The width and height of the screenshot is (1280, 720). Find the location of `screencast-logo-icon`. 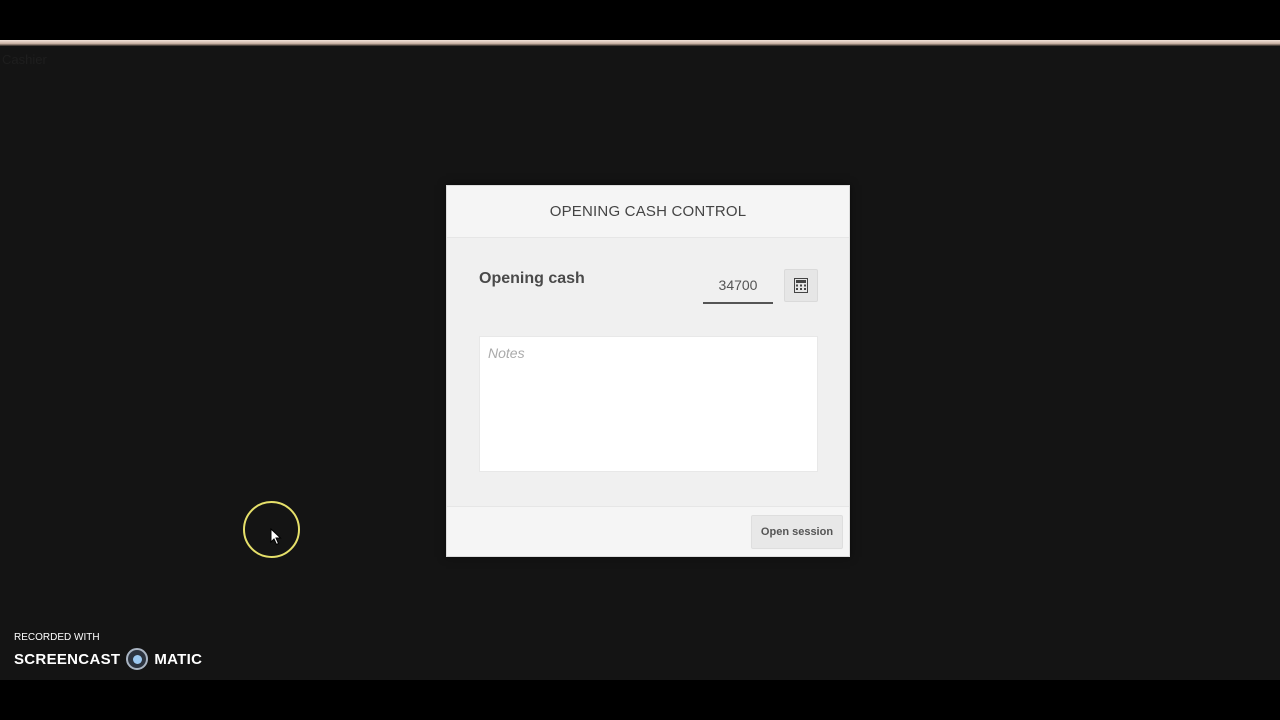

screencast-logo-icon is located at coordinates (137, 659).